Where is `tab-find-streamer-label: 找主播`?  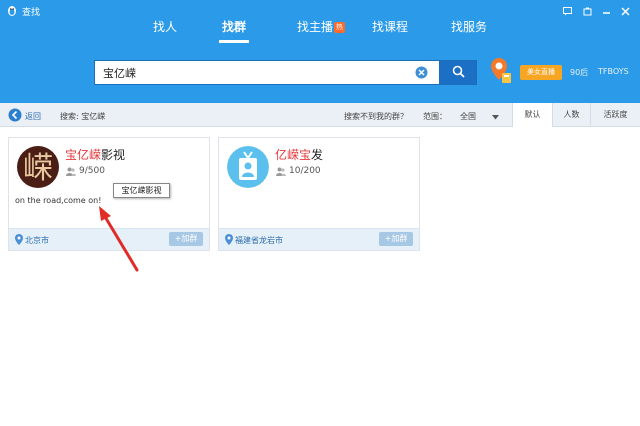
tab-find-streamer-label: 找主播 is located at coordinates (314, 27).